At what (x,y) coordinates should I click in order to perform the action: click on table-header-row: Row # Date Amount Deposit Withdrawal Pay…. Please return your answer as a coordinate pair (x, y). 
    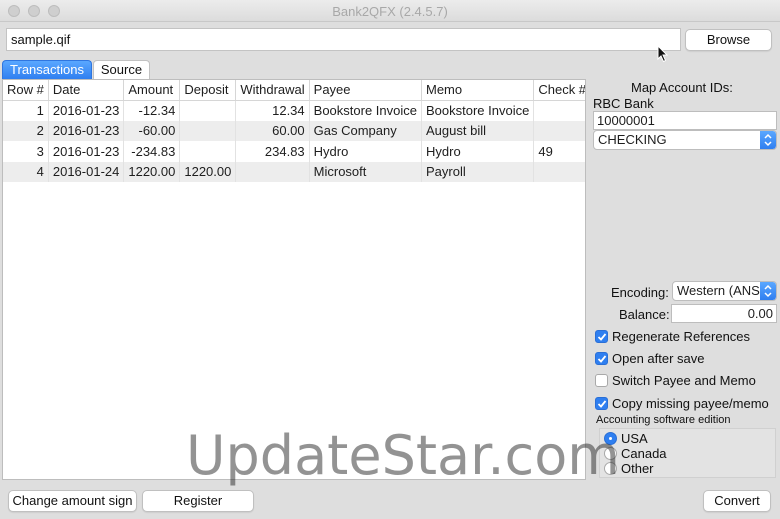
    Looking at the image, I should click on (294, 90).